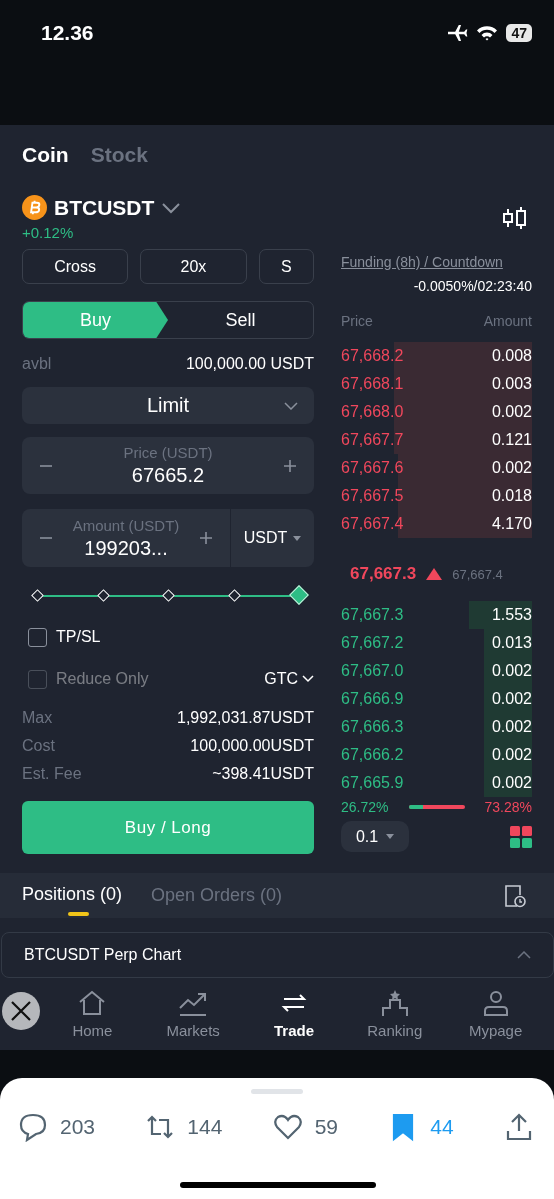 Image resolution: width=554 pixels, height=1199 pixels. What do you see at coordinates (507, 321) in the screenshot?
I see `column-header: Amount` at bounding box center [507, 321].